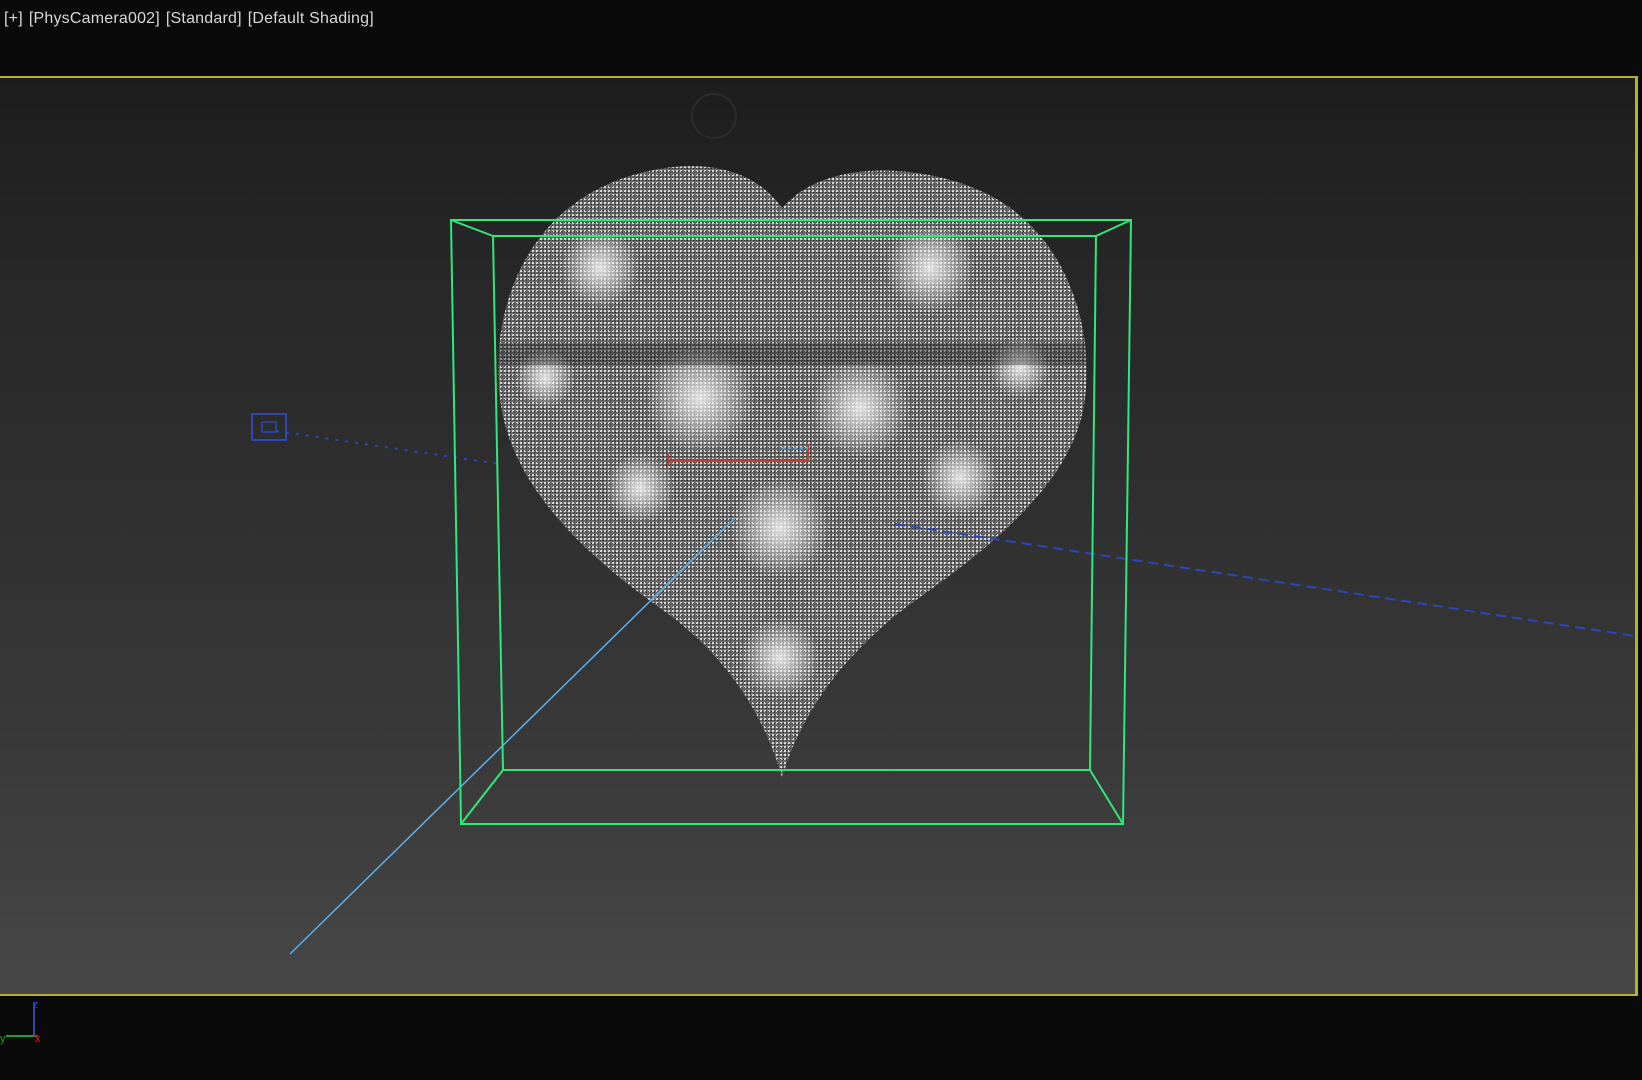 This screenshot has height=1080, width=1642. I want to click on viewport-shading-menu: [Default Shading], so click(311, 19).